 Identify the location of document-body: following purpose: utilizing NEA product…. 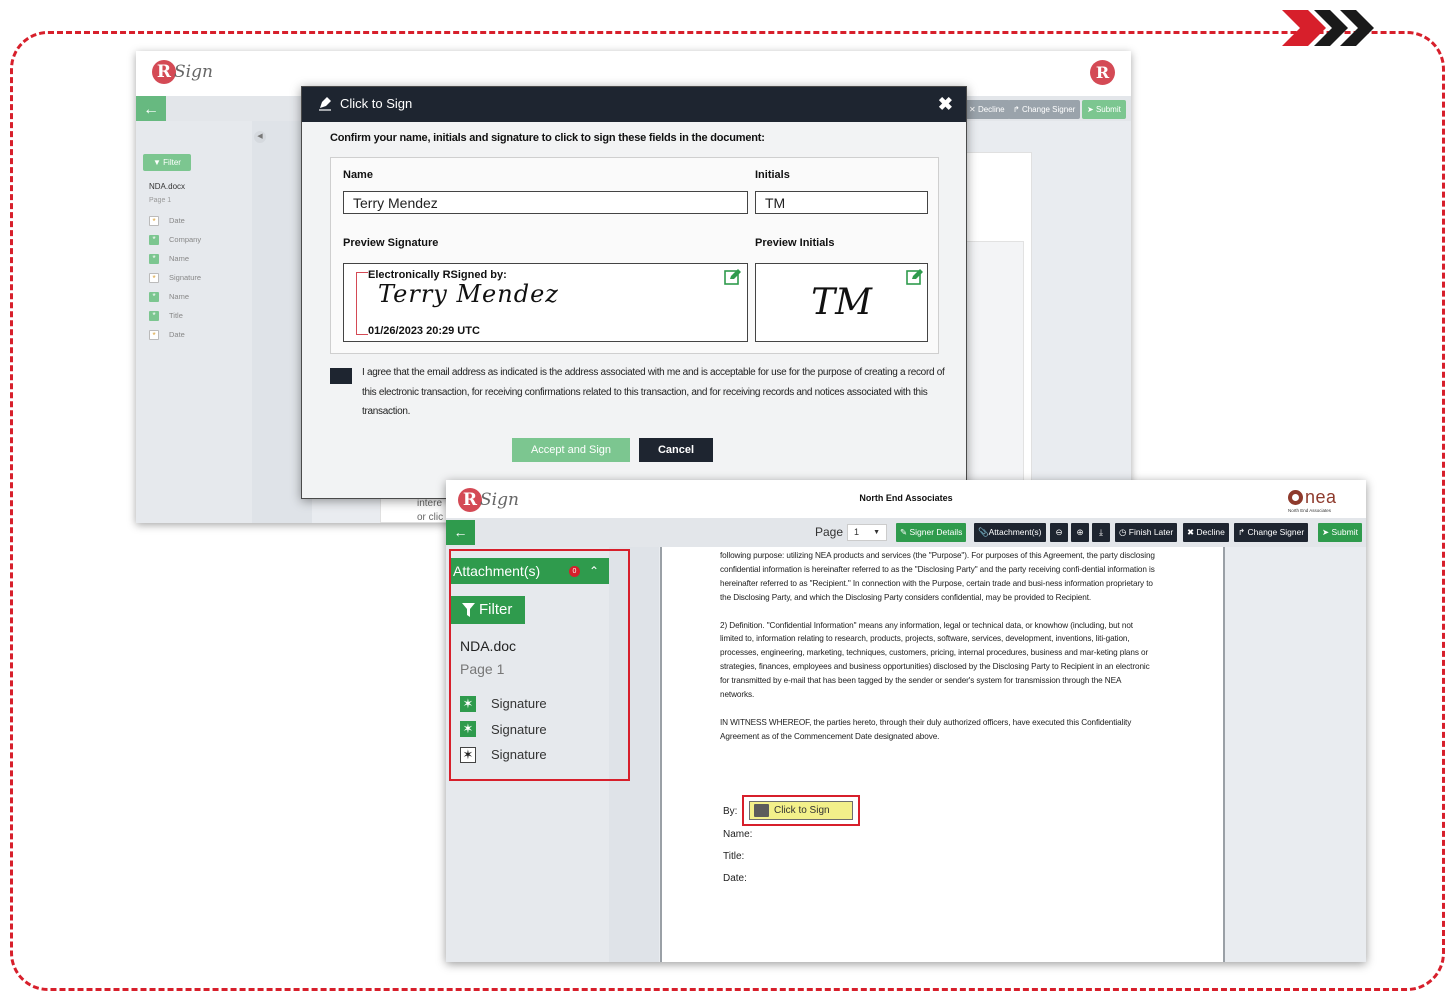
(937, 653).